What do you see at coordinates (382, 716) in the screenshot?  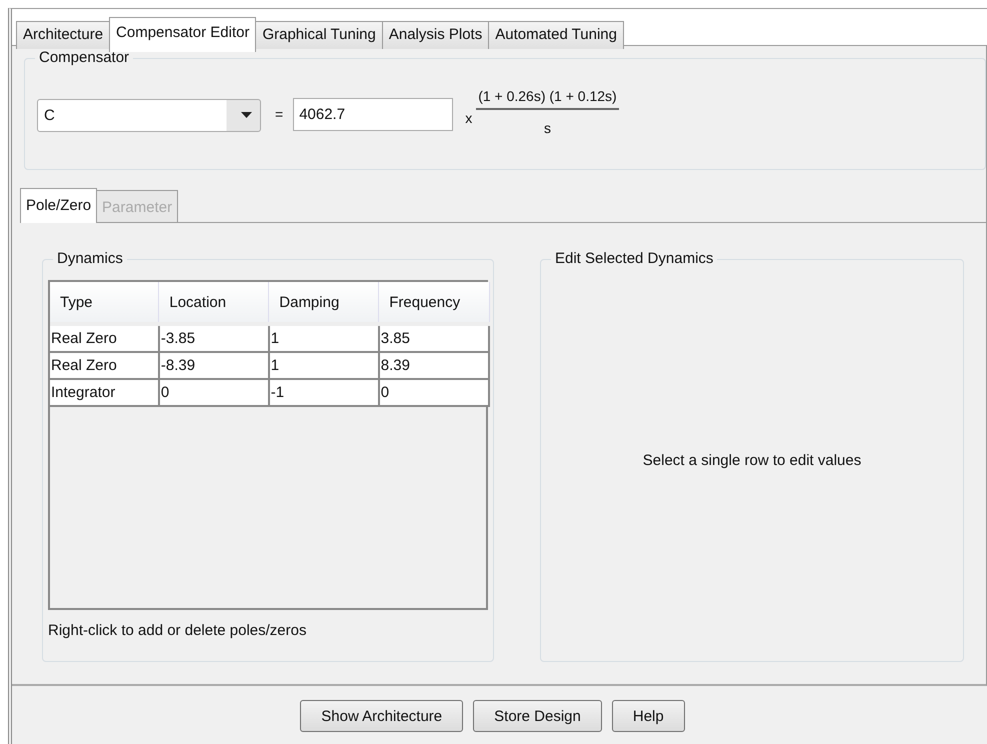 I see `footer-button: Show Architecture` at bounding box center [382, 716].